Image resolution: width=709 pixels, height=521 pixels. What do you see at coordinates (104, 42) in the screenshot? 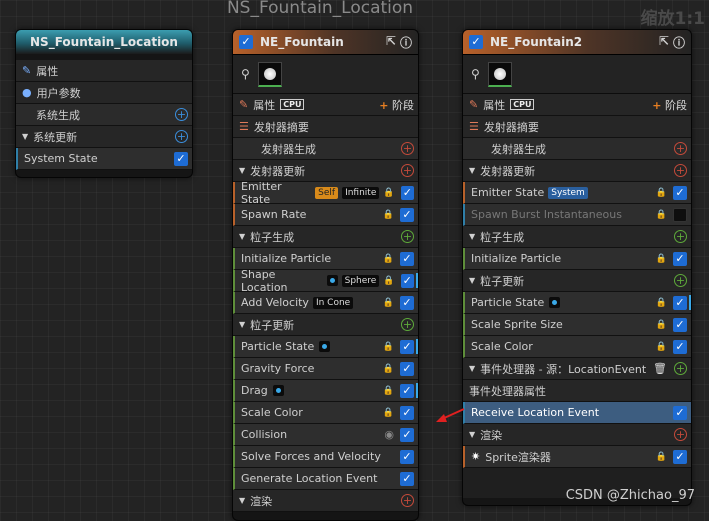
I see `system-node-header: NS_Fountain_Location` at bounding box center [104, 42].